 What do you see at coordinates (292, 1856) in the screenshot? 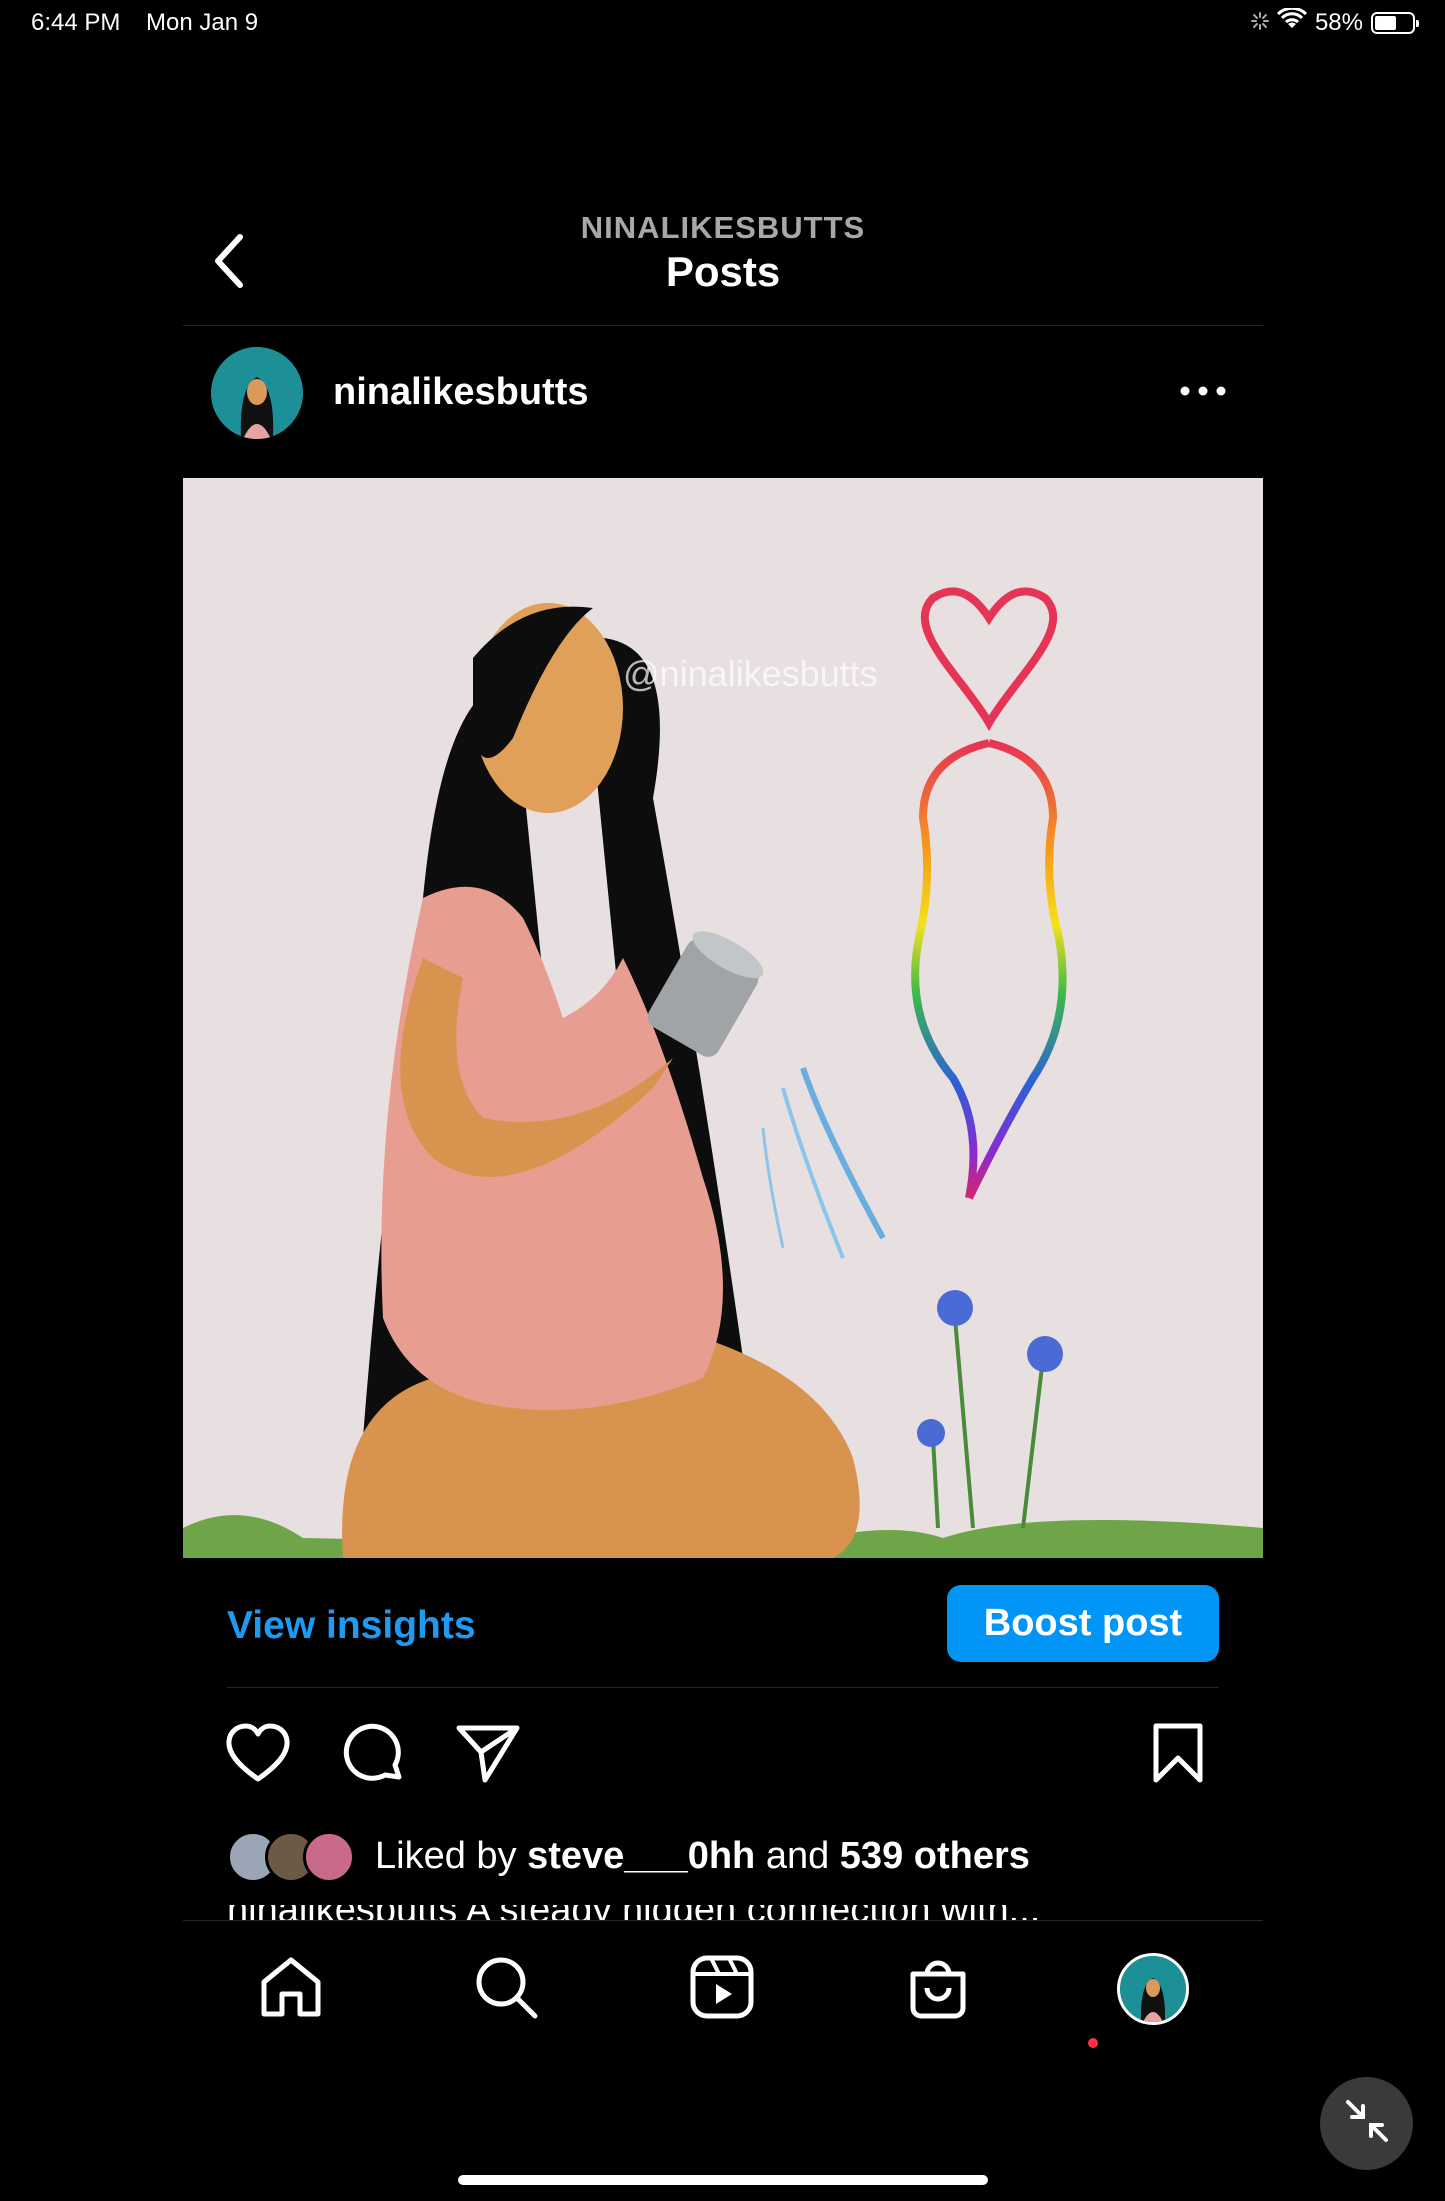
I see `liker-avatars` at bounding box center [292, 1856].